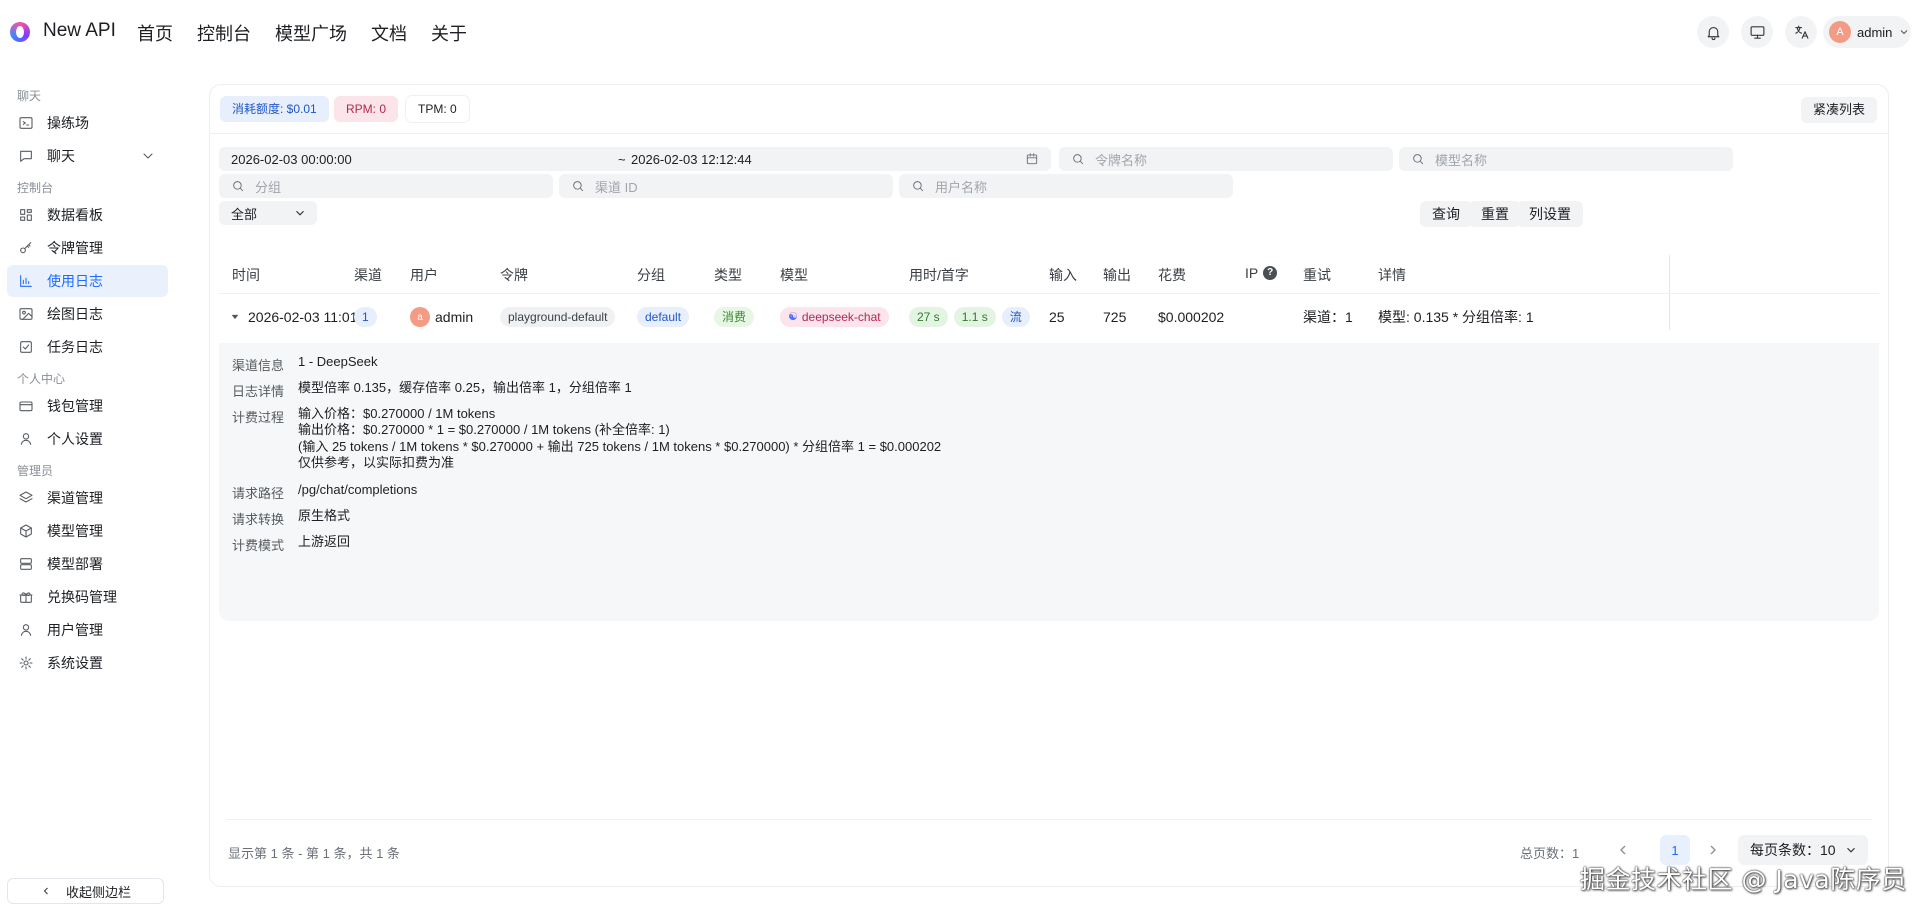 The height and width of the screenshot is (911, 1914). Describe the element at coordinates (75, 439) in the screenshot. I see `sidebar-item-label: 个人设置` at that location.